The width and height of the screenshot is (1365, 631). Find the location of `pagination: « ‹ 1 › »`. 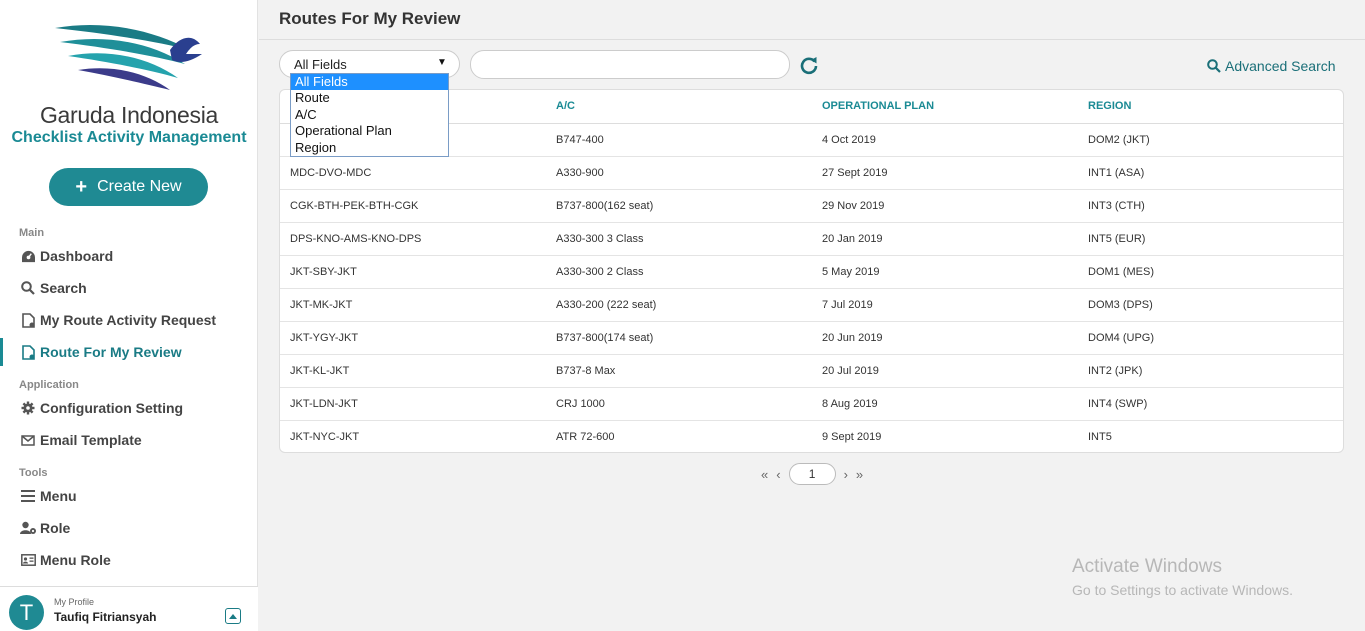

pagination: « ‹ 1 › » is located at coordinates (812, 474).